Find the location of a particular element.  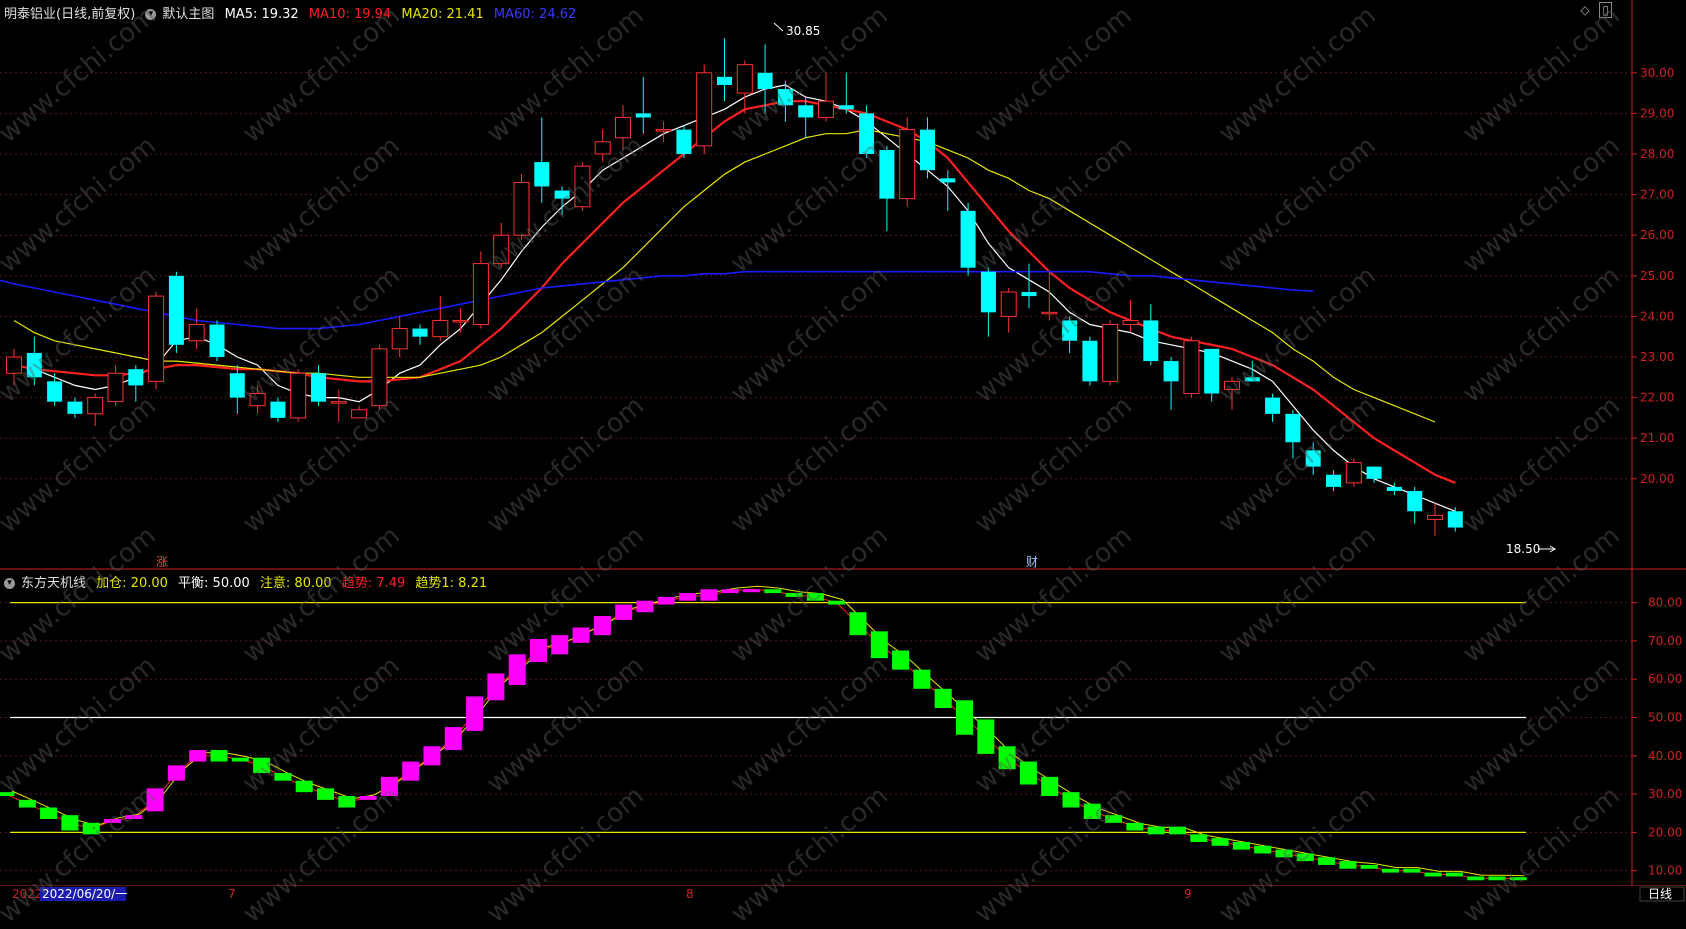

panel-toggle-icon: ▯ is located at coordinates (1605, 10).